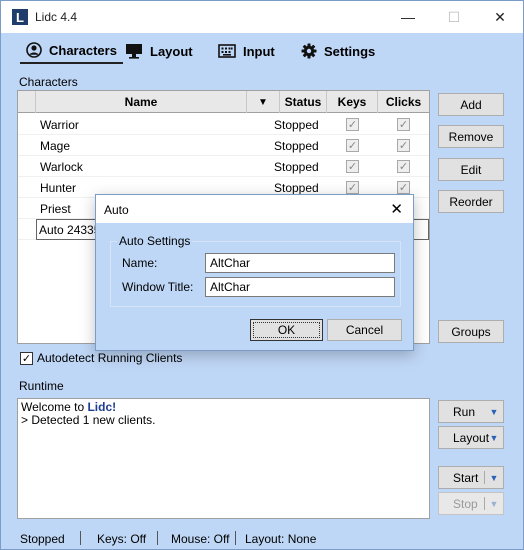 Image resolution: width=524 pixels, height=550 pixels. What do you see at coordinates (27, 102) in the screenshot?
I see `row-header-corner` at bounding box center [27, 102].